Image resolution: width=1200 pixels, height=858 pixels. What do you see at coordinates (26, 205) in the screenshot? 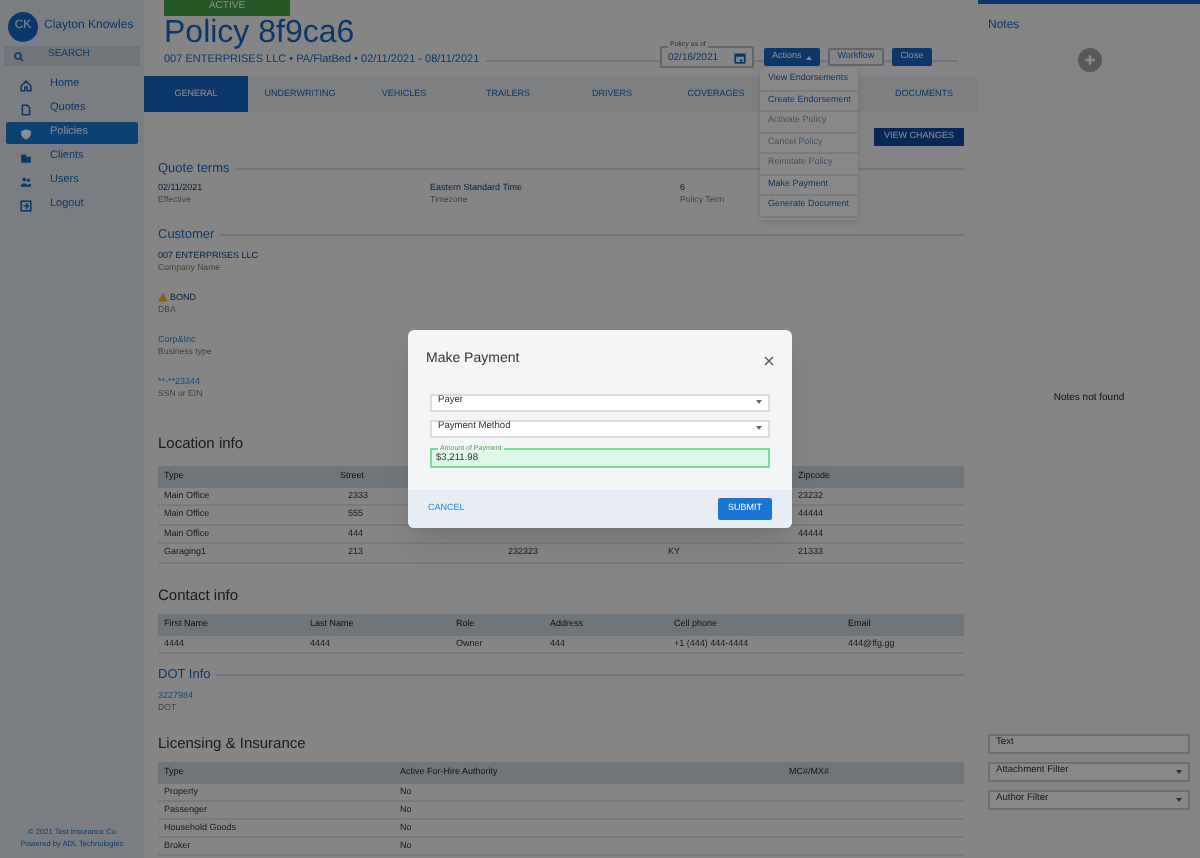
I see `logout-icon` at bounding box center [26, 205].